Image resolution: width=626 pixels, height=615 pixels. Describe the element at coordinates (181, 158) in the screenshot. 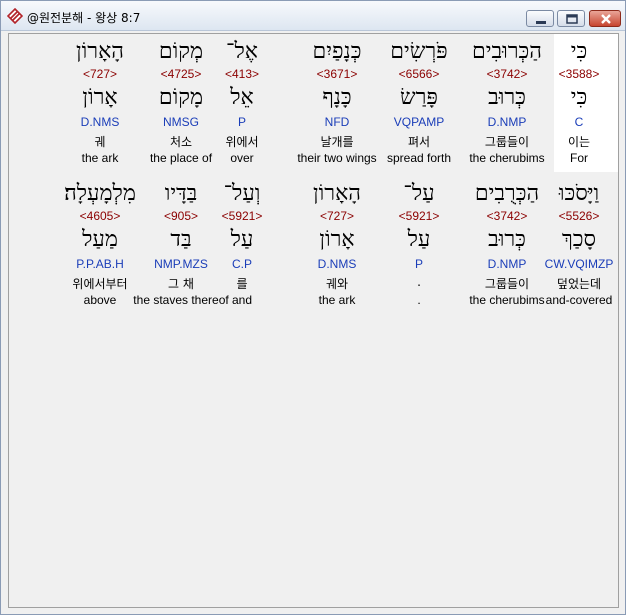

I see `english-gloss: the place of` at that location.